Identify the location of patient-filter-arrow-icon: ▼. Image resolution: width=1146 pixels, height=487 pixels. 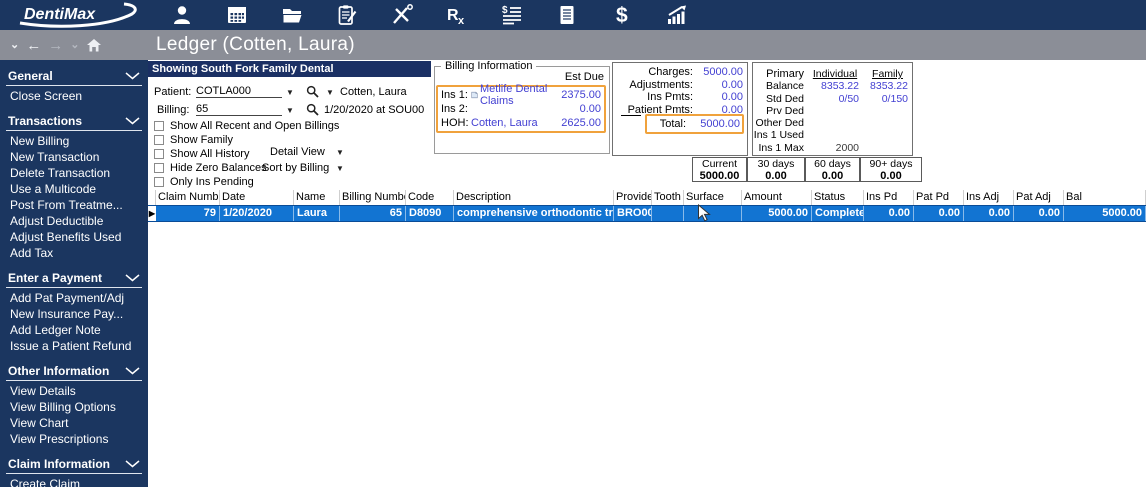
(330, 92).